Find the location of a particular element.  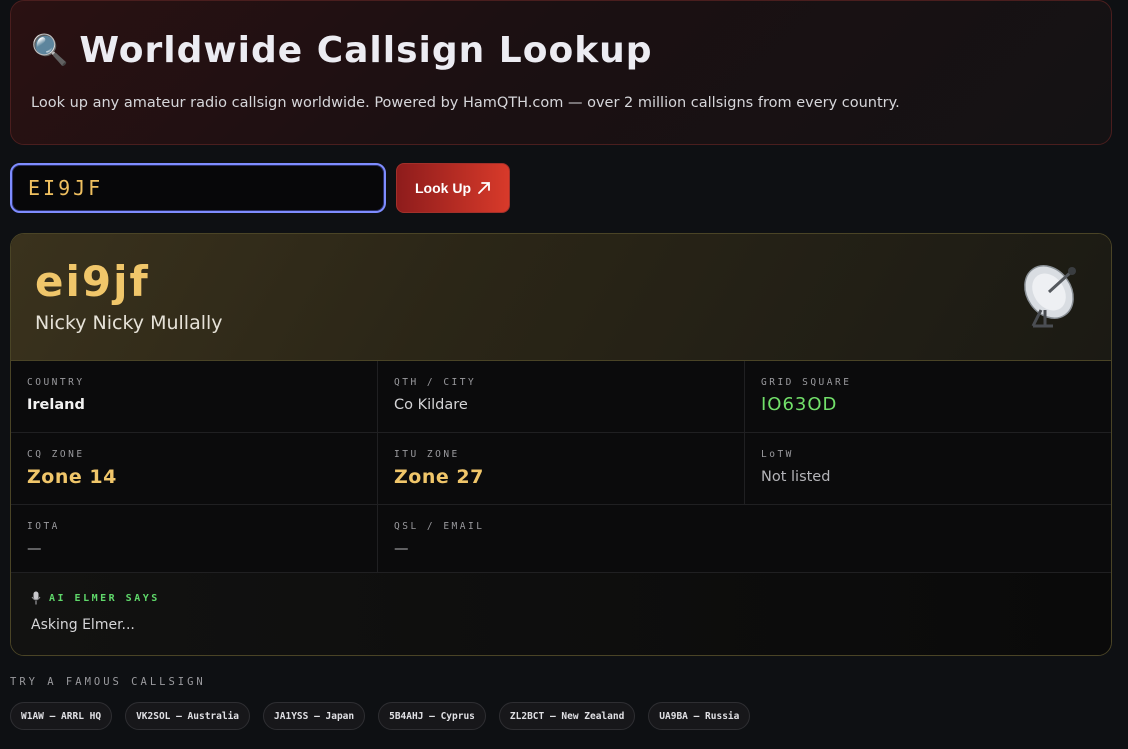

qsl-label: QSL / EMAIL is located at coordinates (439, 526).